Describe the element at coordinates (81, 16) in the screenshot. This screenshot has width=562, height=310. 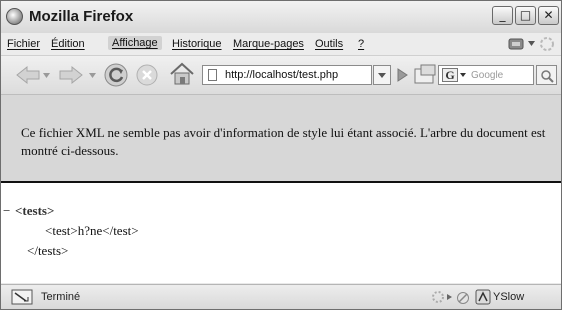
I see `window-title: Mozilla Firefox` at that location.